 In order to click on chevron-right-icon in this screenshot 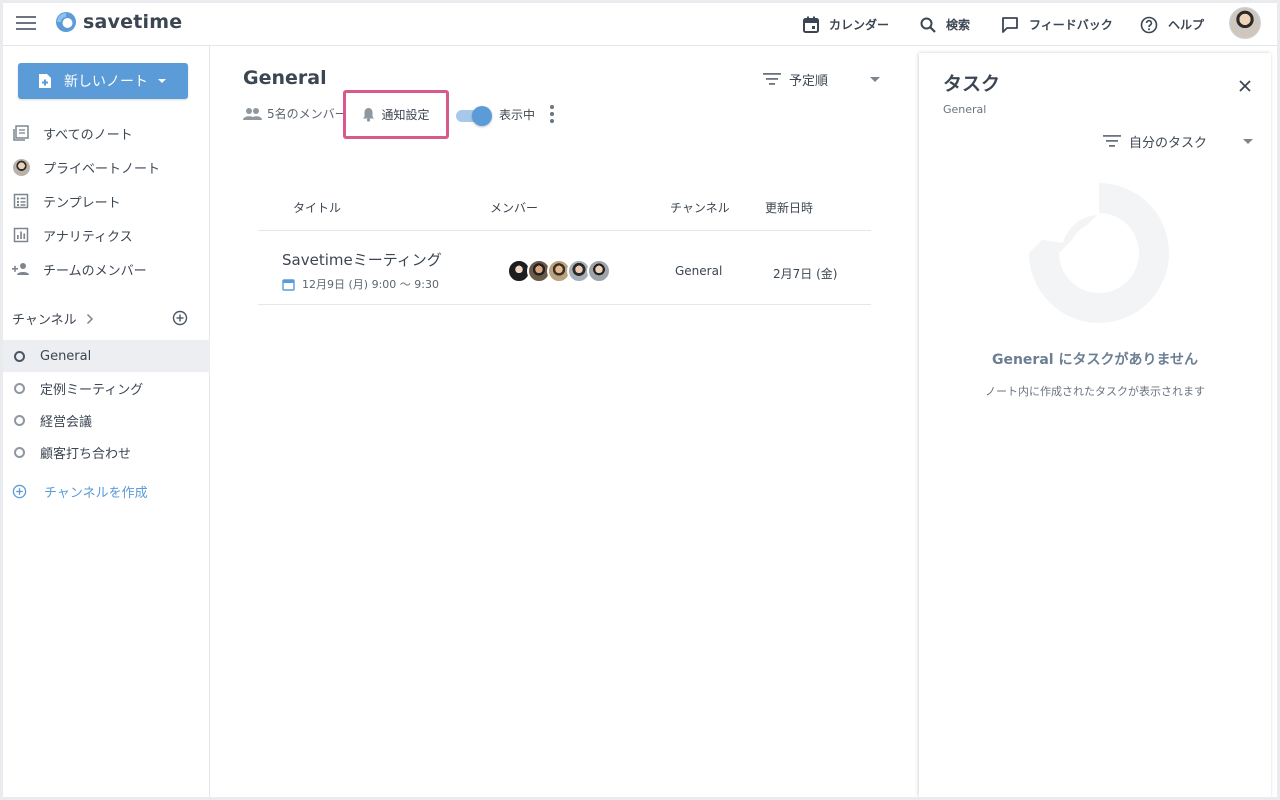, I will do `click(89, 318)`.